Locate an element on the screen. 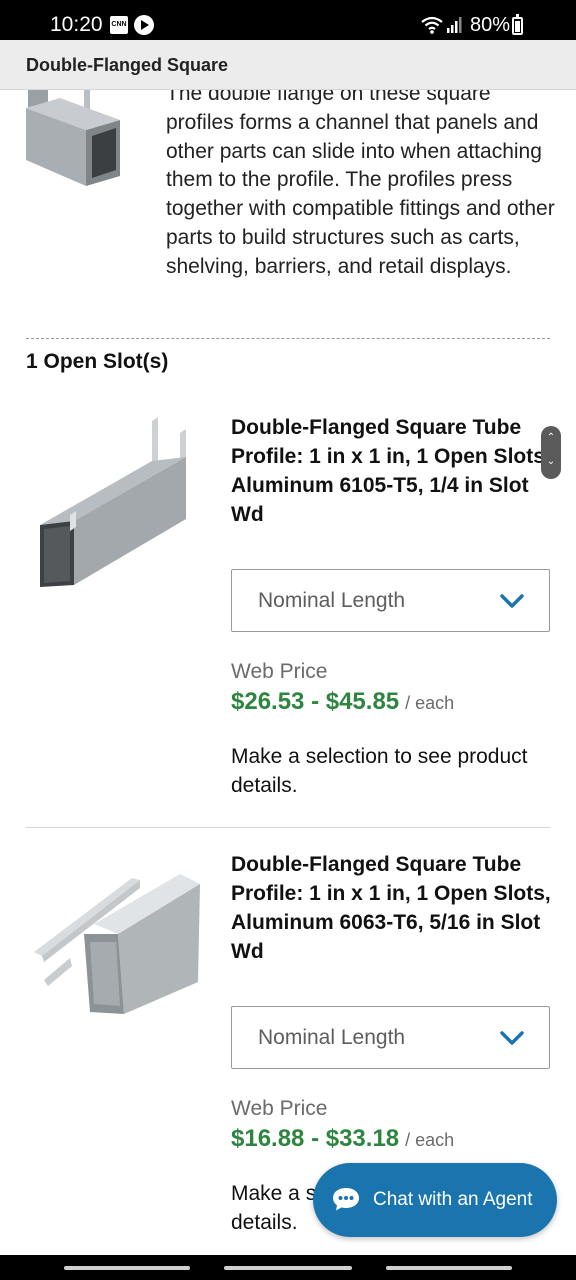 The width and height of the screenshot is (576, 1280). price-value: $26.53 - $45.85 is located at coordinates (315, 701).